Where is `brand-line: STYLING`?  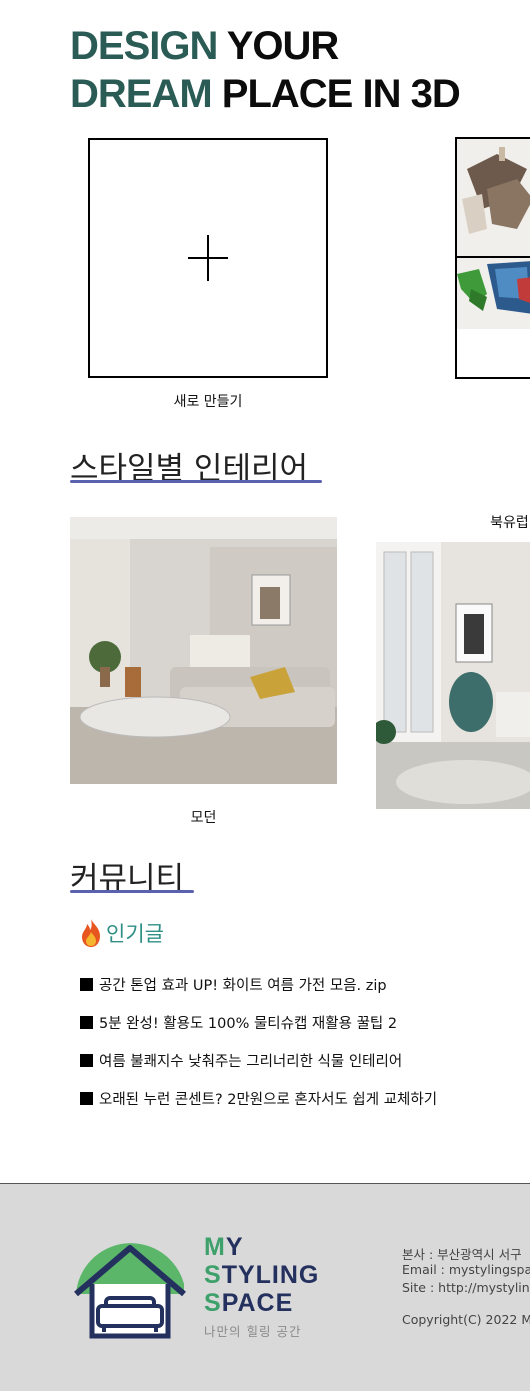
brand-line: STYLING is located at coordinates (261, 1275).